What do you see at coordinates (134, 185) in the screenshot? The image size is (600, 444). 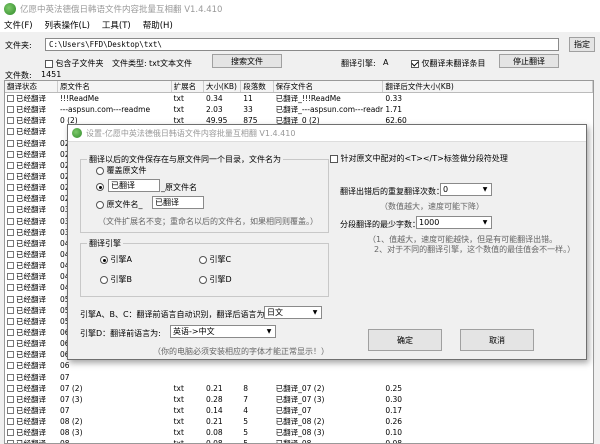 I see `prefix-input: 已翻译` at bounding box center [134, 185].